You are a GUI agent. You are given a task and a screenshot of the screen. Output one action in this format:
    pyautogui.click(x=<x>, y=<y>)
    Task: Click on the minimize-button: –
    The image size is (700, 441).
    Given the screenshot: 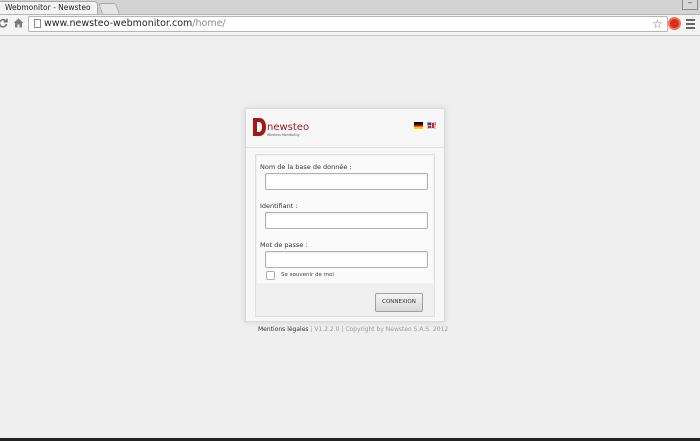 What is the action you would take?
    pyautogui.click(x=690, y=5)
    